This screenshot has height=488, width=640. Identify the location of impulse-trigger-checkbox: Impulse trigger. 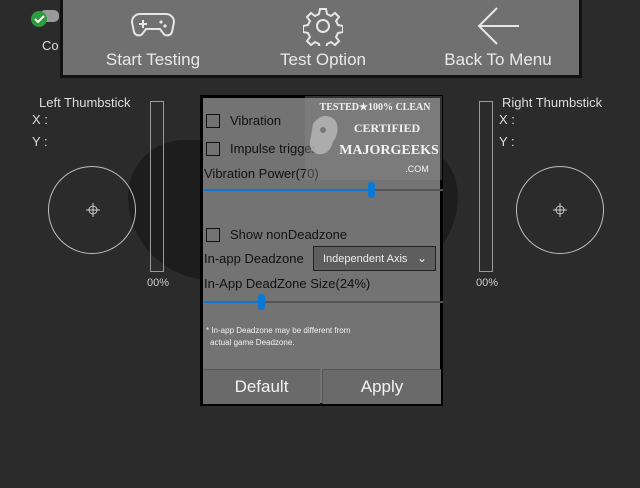
(261, 148).